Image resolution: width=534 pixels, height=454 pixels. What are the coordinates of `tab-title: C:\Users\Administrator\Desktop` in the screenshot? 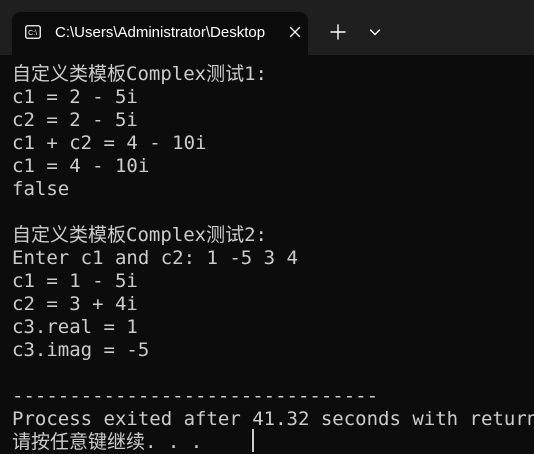 It's located at (160, 32).